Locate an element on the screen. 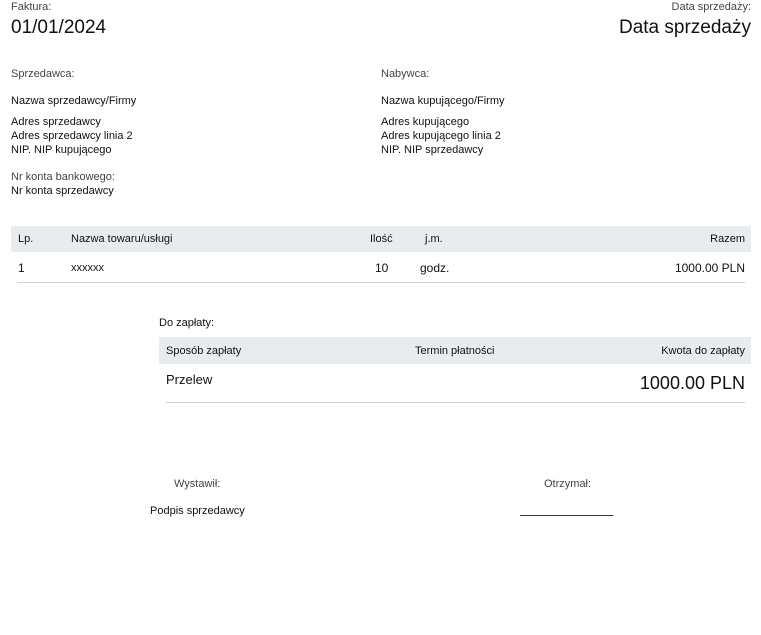 The width and height of the screenshot is (761, 635). items-header-qty: Ilość is located at coordinates (381, 239).